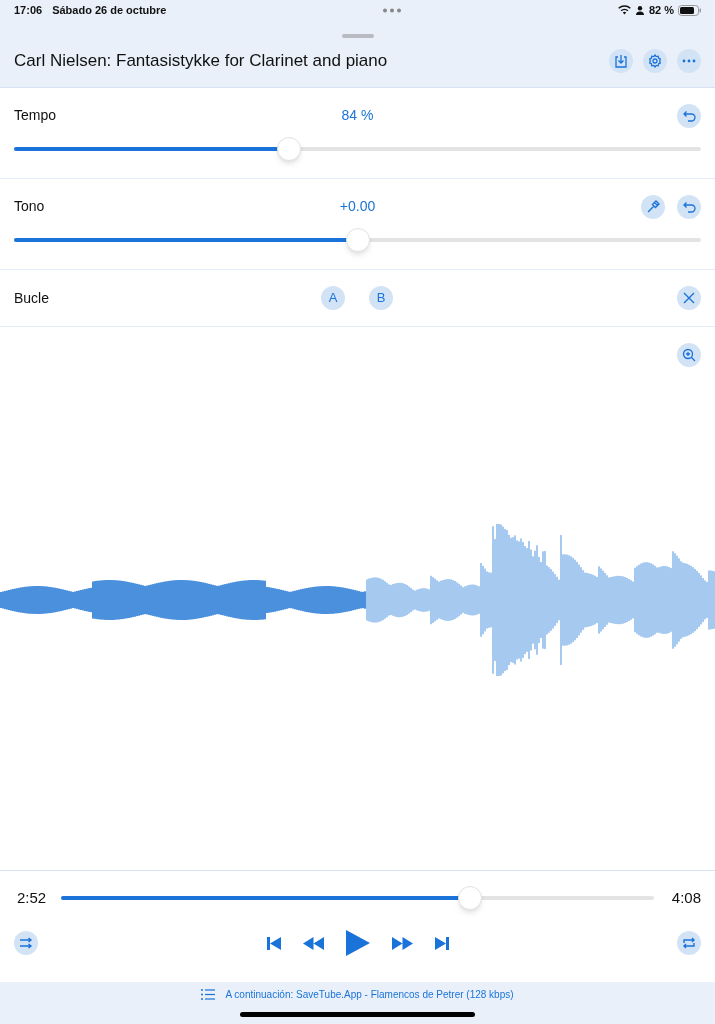 This screenshot has width=715, height=1024. What do you see at coordinates (441, 943) in the screenshot?
I see `skip-forward-icon` at bounding box center [441, 943].